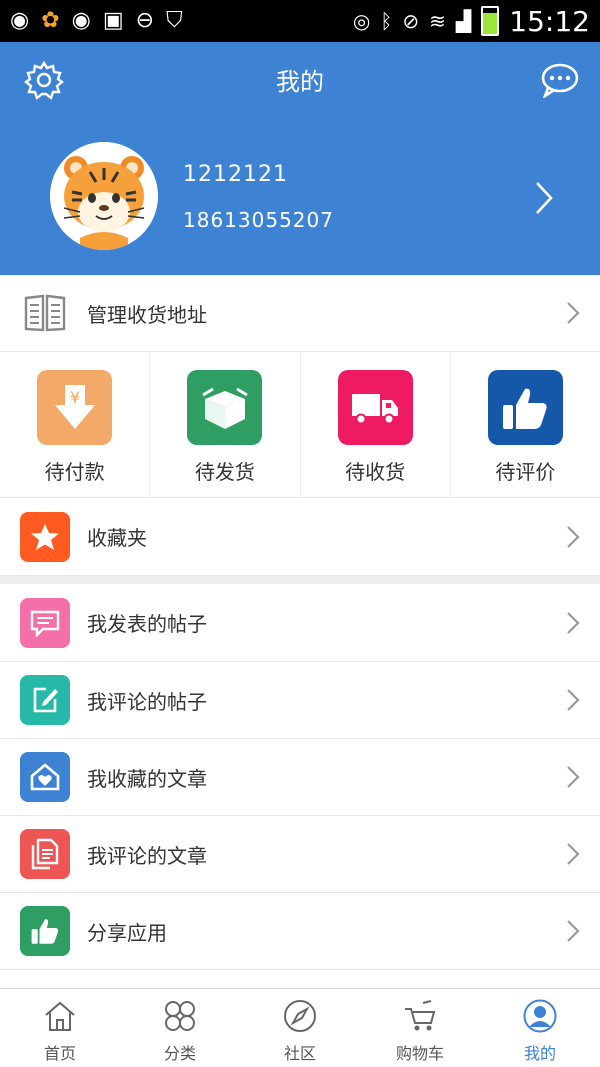 The height and width of the screenshot is (1067, 600). What do you see at coordinates (60, 1016) in the screenshot?
I see `home-icon` at bounding box center [60, 1016].